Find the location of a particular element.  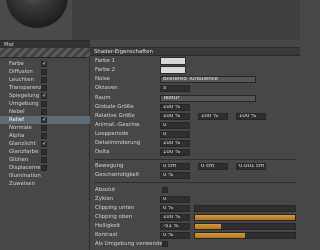

channel-label: Spiegelung is located at coordinates (24, 96).